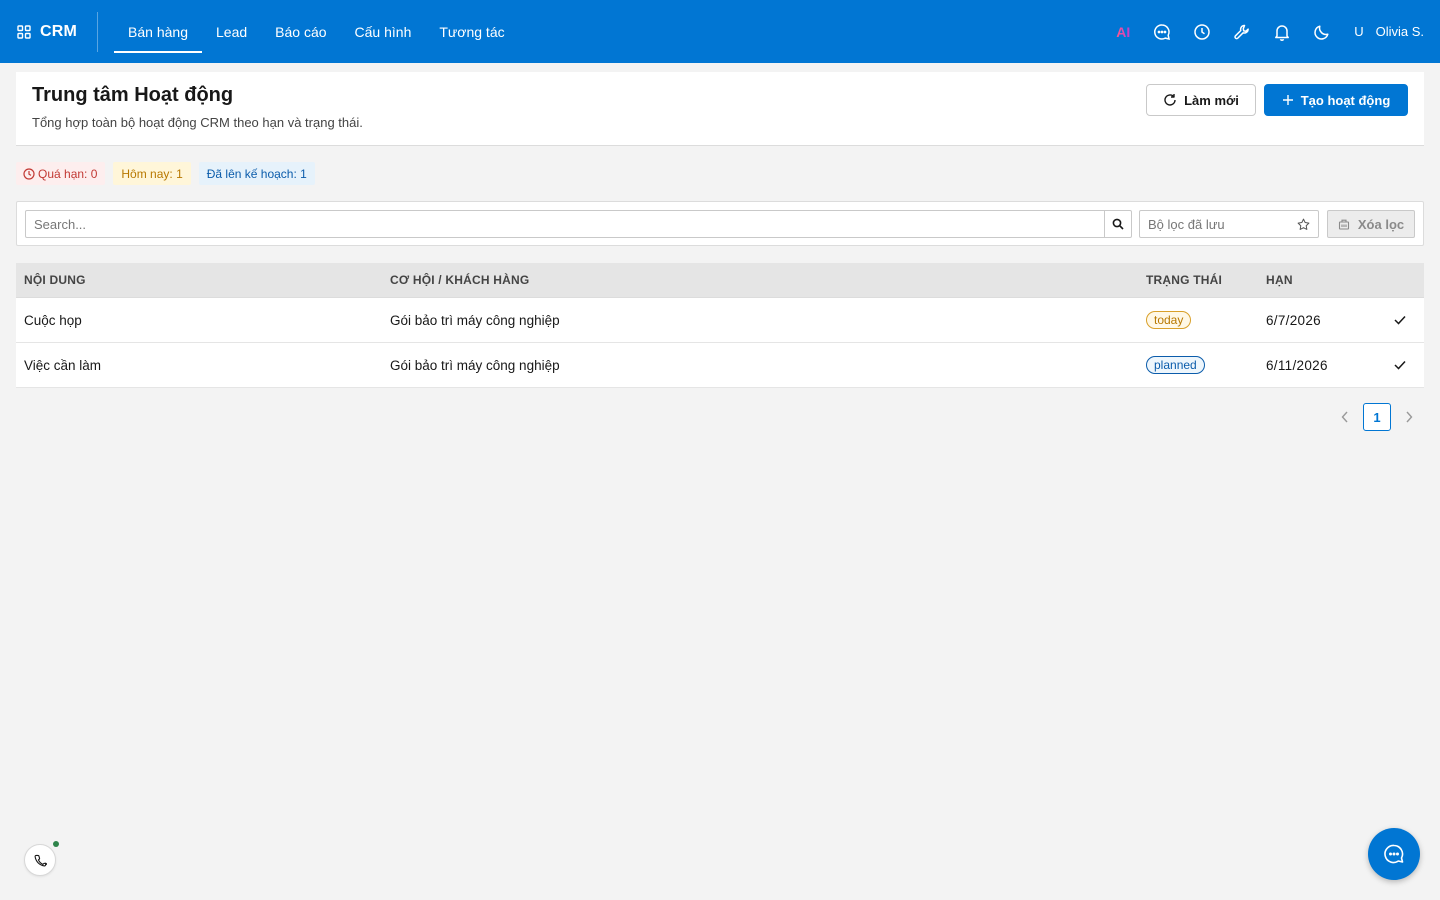 The height and width of the screenshot is (900, 1440). What do you see at coordinates (1123, 32) in the screenshot?
I see `ai-assistant-button: AI` at bounding box center [1123, 32].